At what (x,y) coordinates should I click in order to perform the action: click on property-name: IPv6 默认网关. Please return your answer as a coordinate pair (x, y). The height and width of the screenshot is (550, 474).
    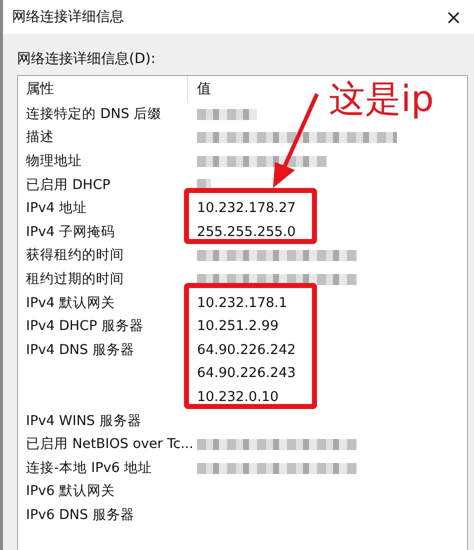
    Looking at the image, I should click on (70, 491).